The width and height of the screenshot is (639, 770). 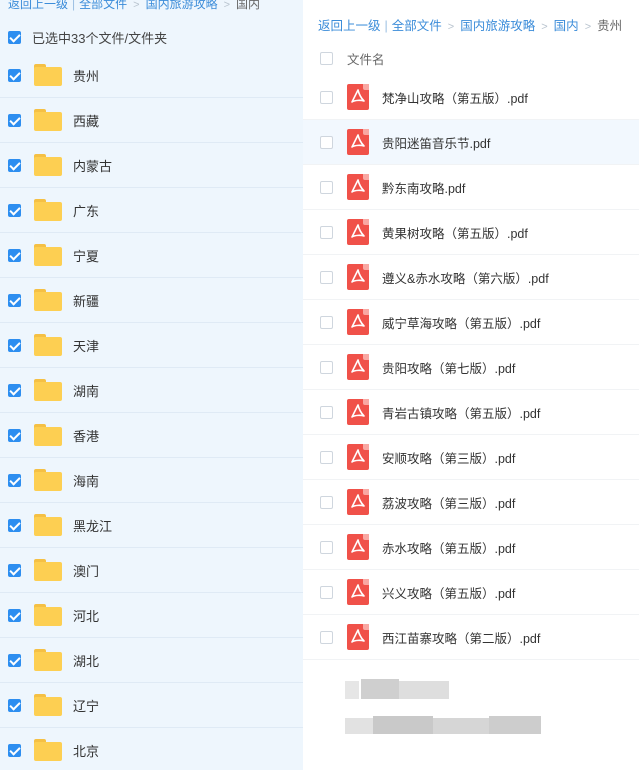 I want to click on file-name: 荔波攻略（第三版）.pdf, so click(x=448, y=502).